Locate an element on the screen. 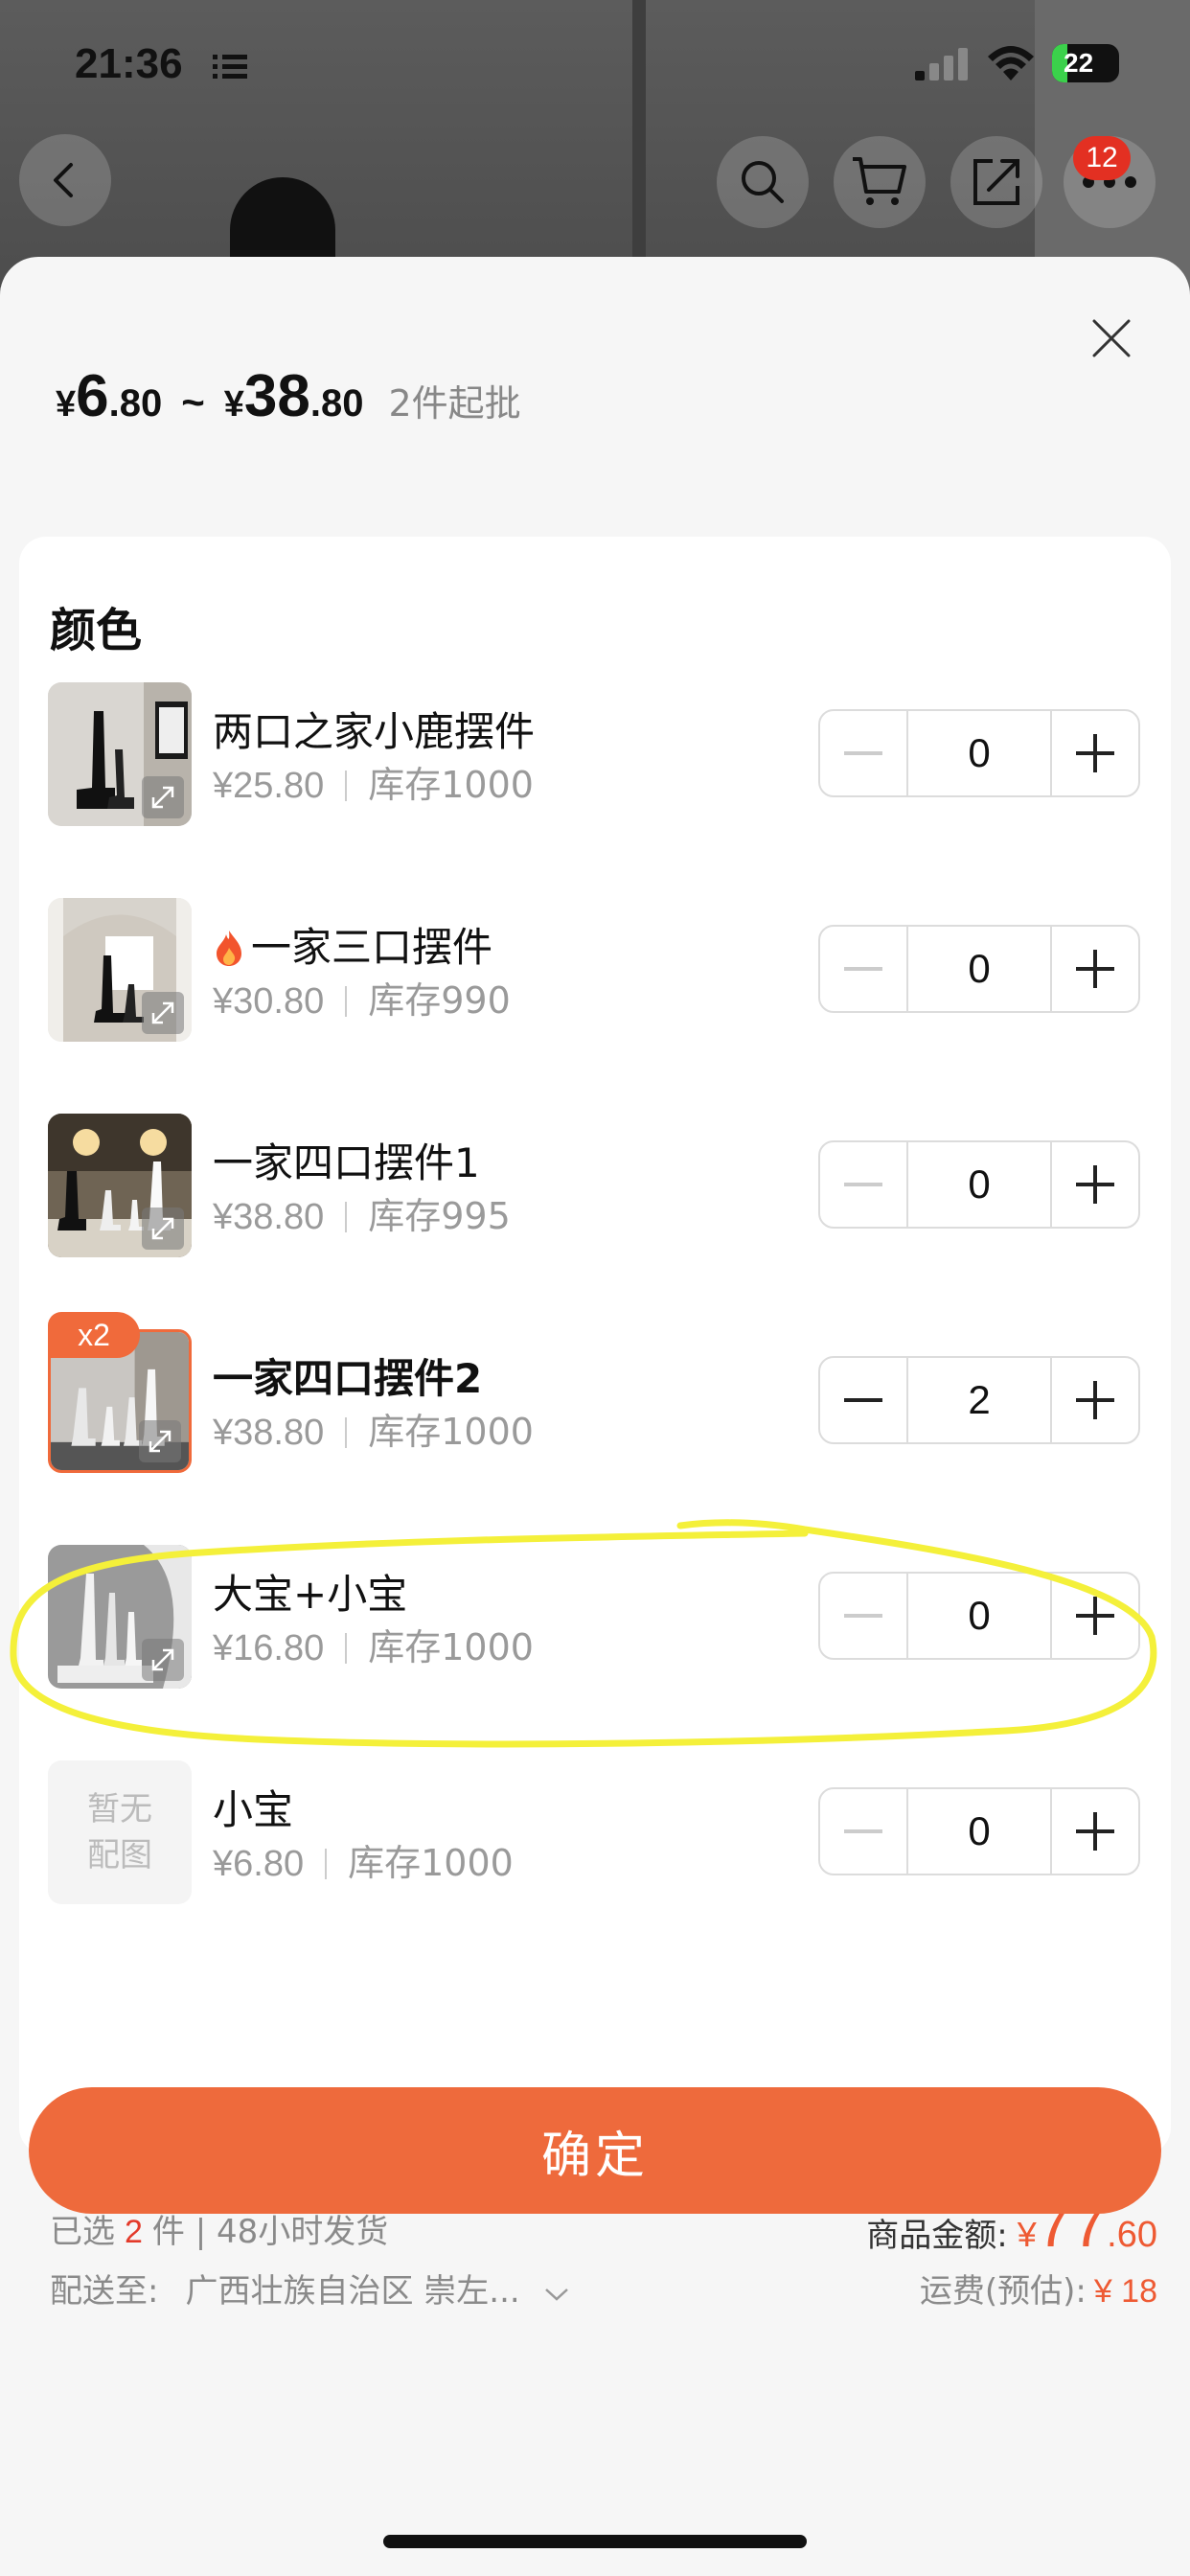 Image resolution: width=1190 pixels, height=2576 pixels. fire-icon is located at coordinates (229, 948).